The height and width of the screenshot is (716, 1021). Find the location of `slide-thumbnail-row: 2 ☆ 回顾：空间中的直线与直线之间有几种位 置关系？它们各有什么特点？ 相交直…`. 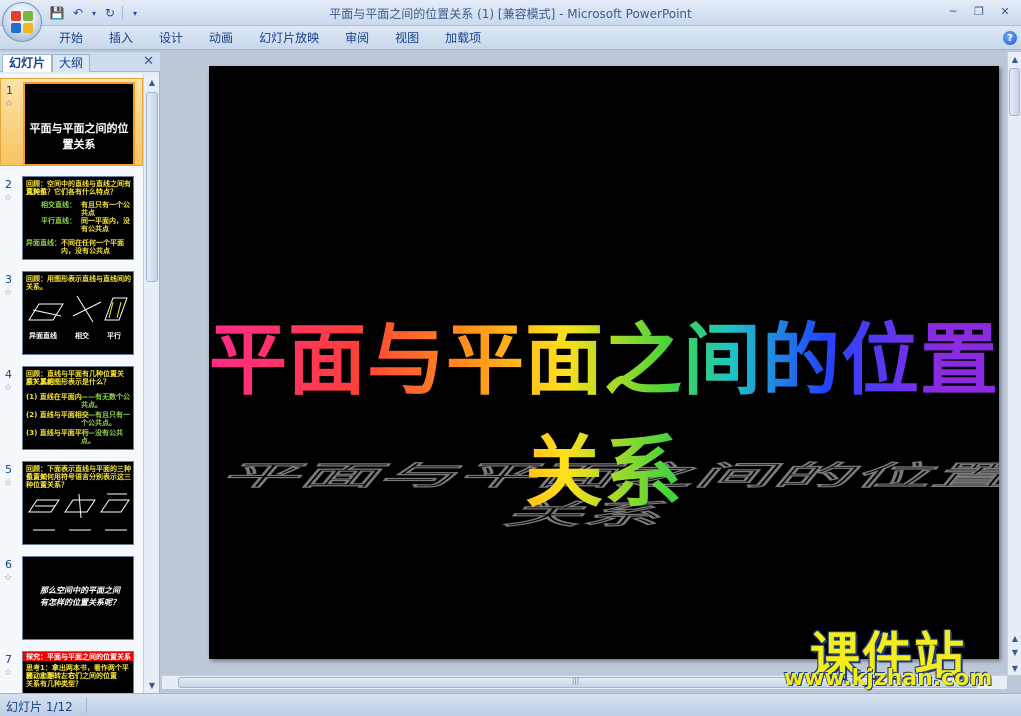

slide-thumbnail-row: 2 ☆ 回顾：空间中的直线与直线之间有几种位 置关系？它们各有什么特点？ 相交直… is located at coordinates (71, 217).